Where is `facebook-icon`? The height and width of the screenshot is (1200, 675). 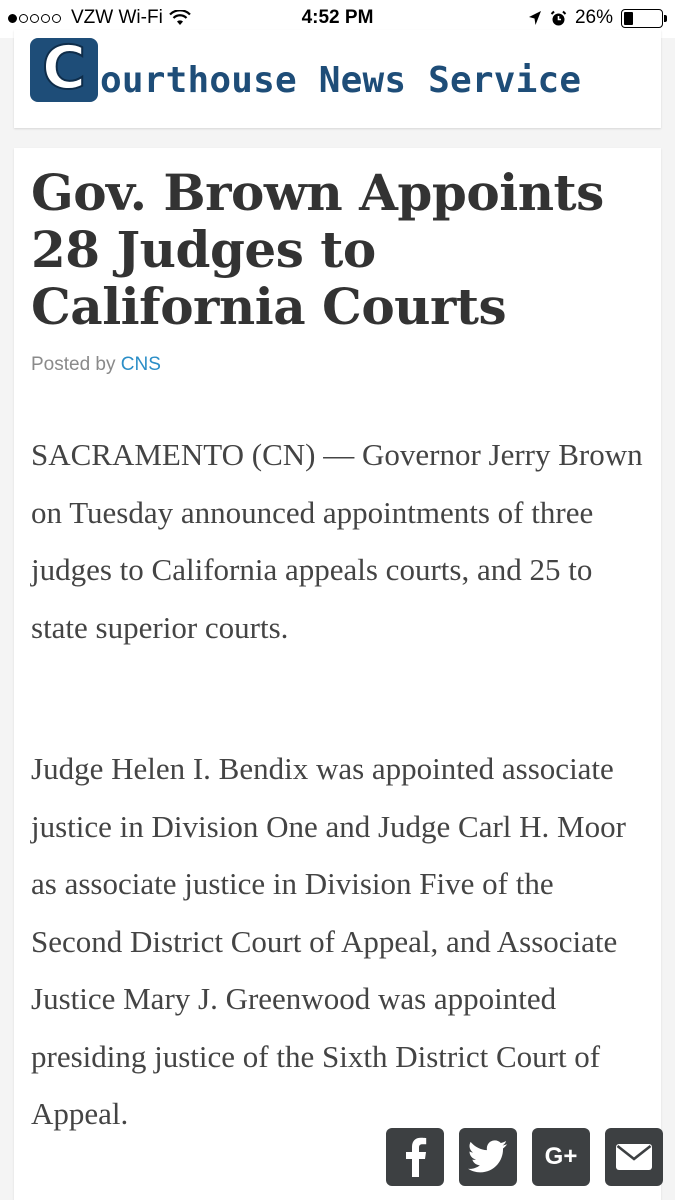 facebook-icon is located at coordinates (416, 1157).